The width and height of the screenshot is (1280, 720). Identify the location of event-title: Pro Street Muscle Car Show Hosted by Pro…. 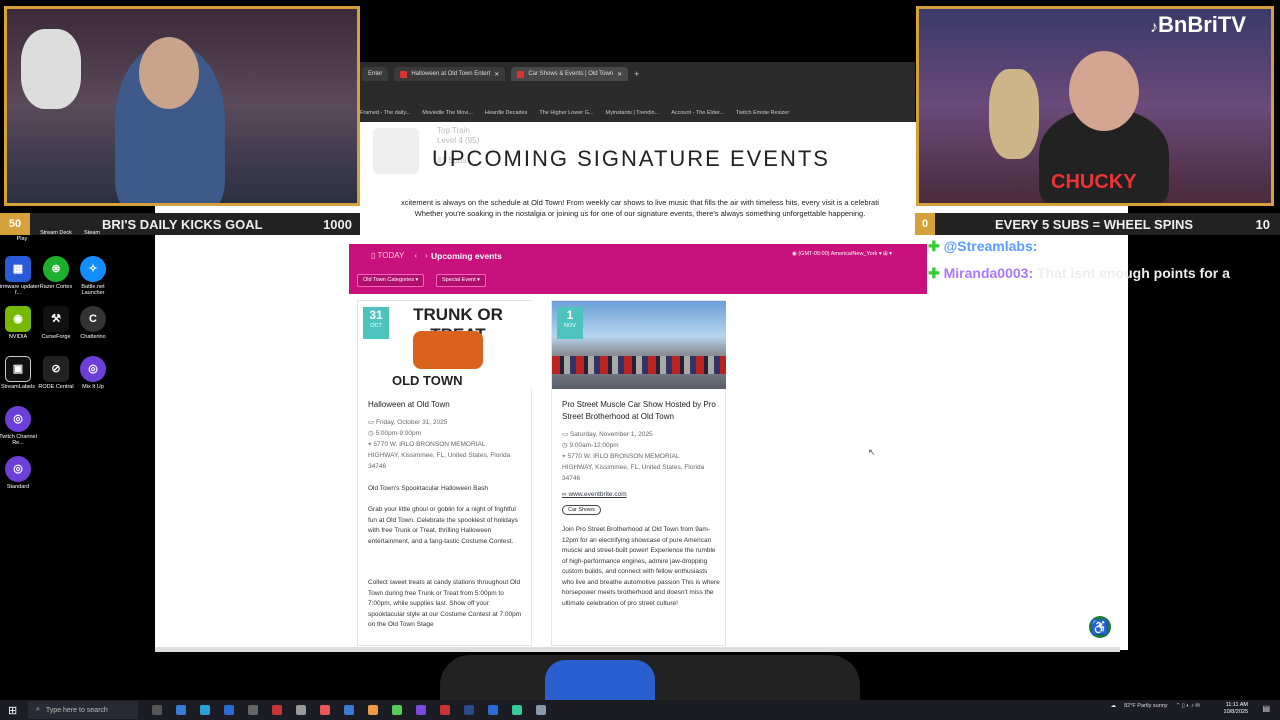
(642, 411).